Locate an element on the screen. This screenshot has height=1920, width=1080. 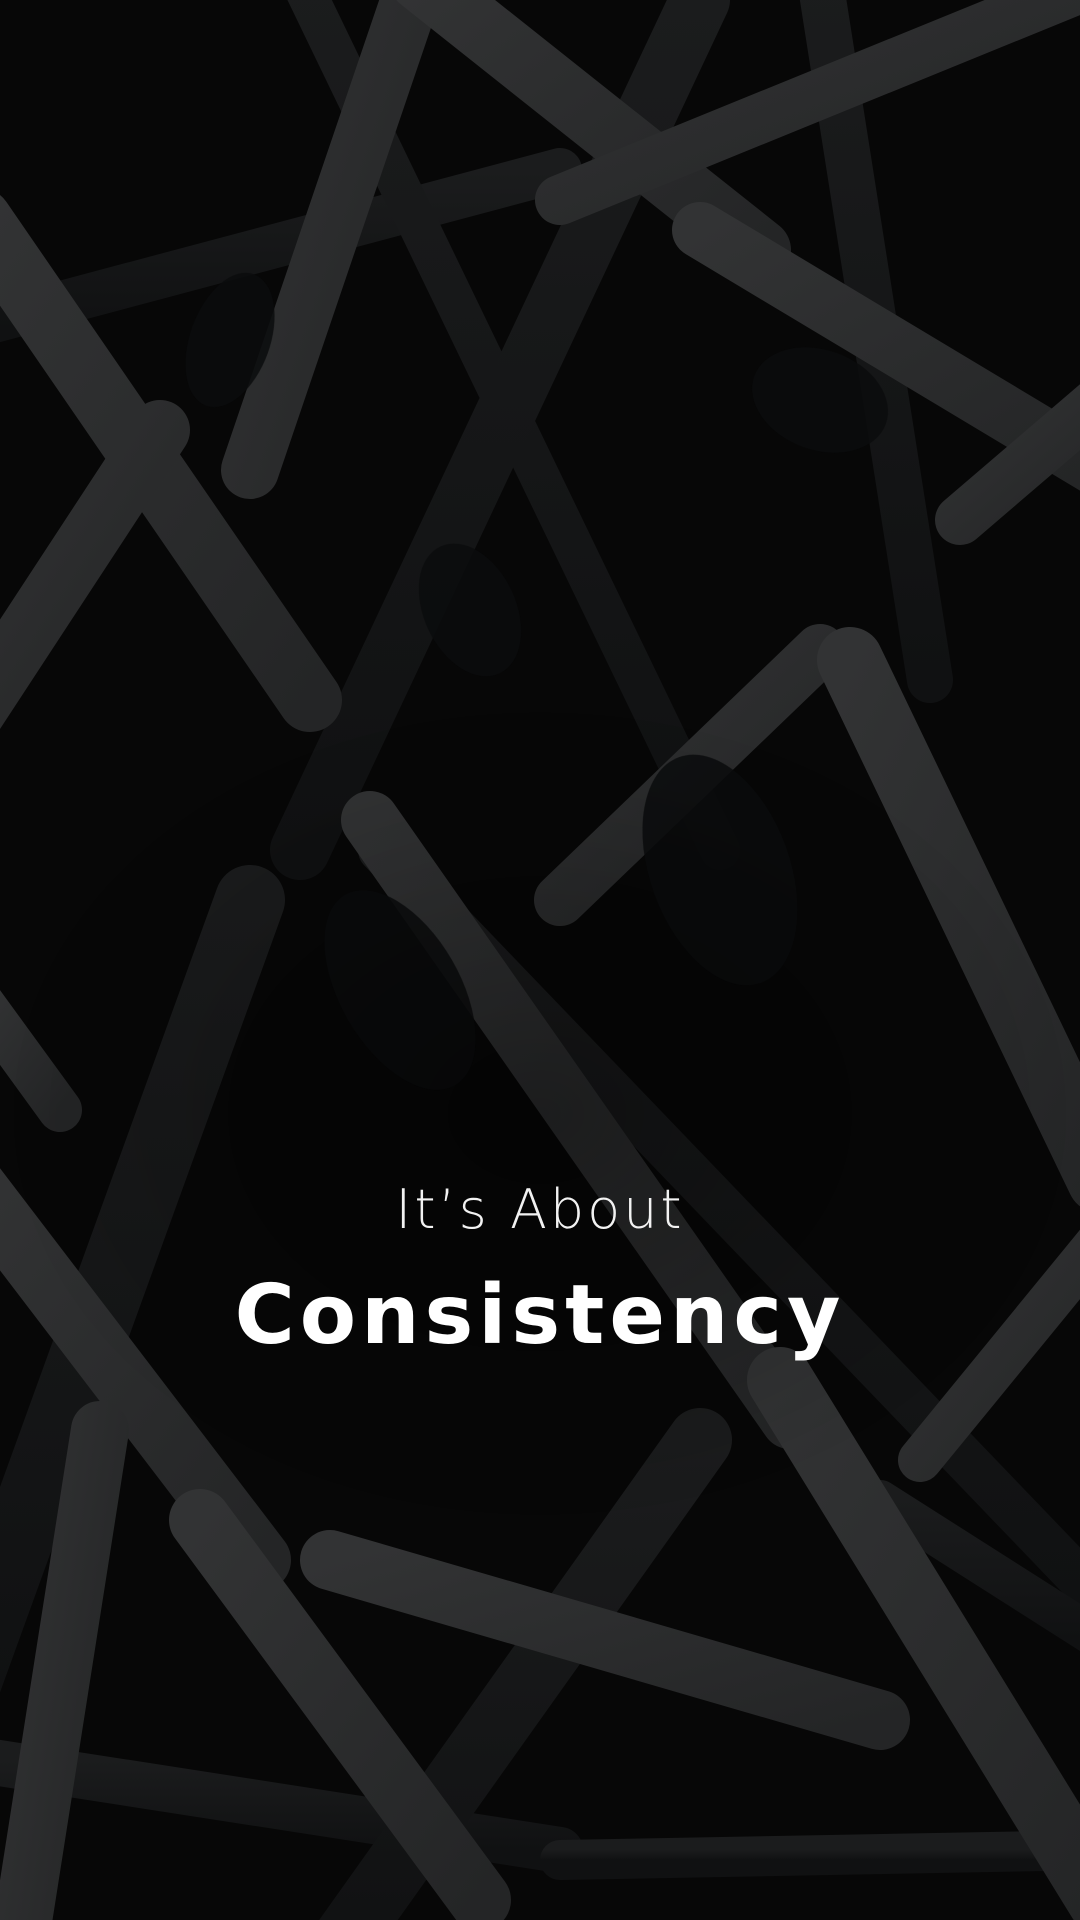
headline-line-1: It’s About is located at coordinates (540, 1209).